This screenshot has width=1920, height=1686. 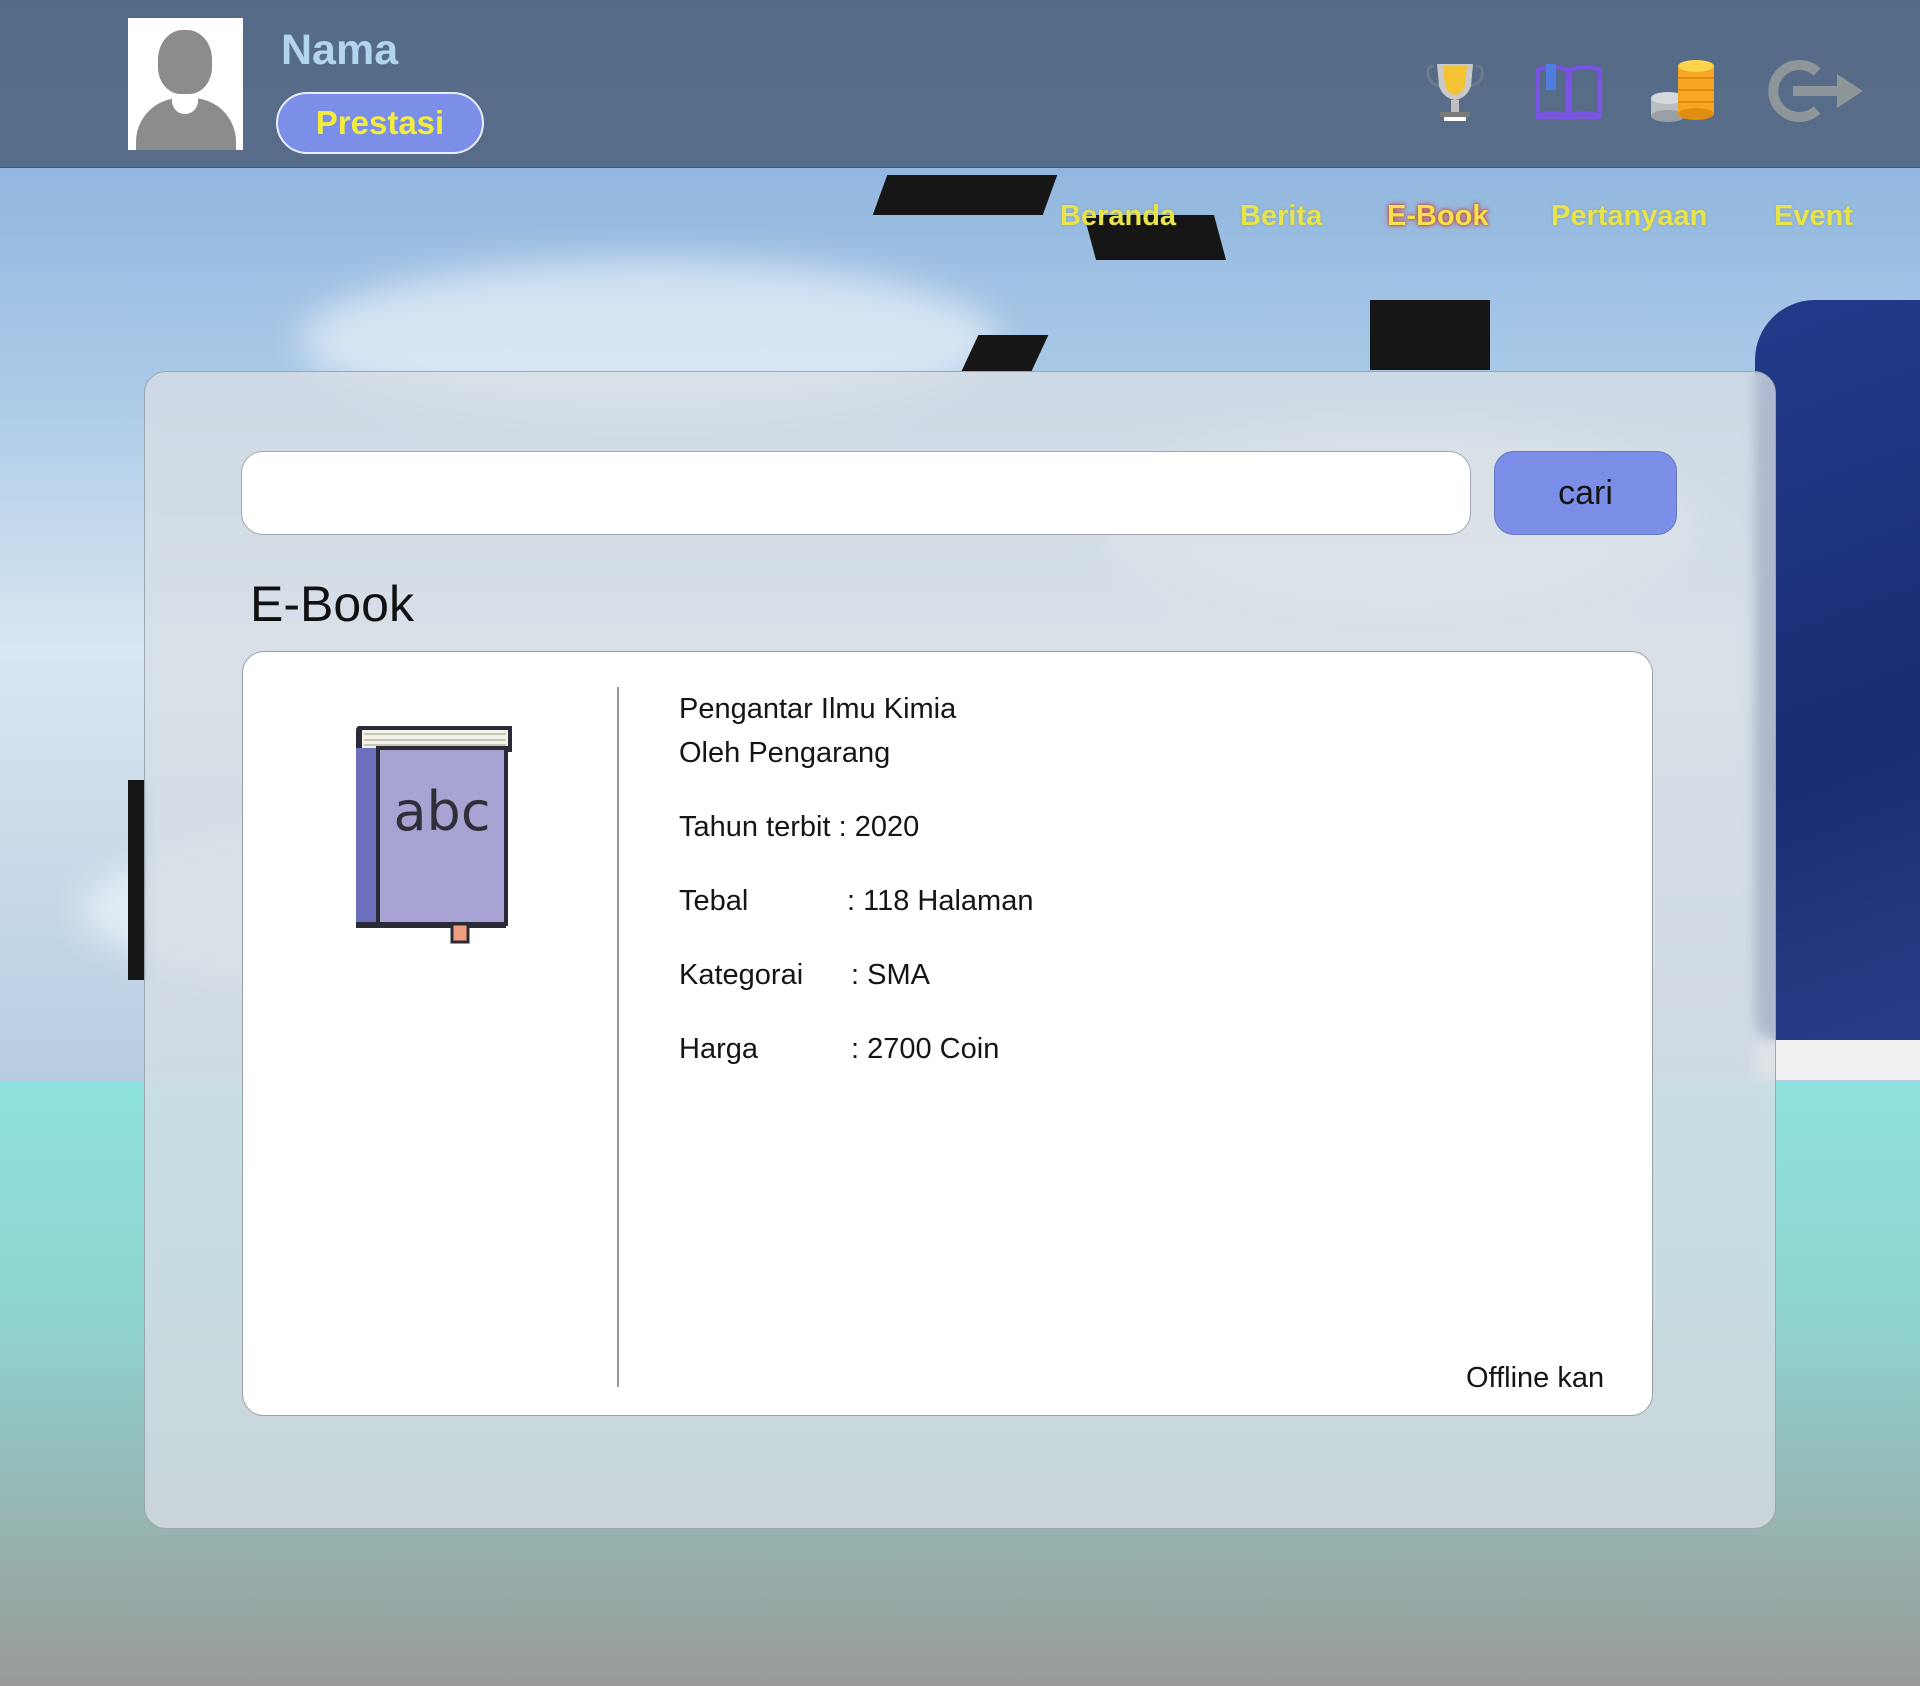 I want to click on ebook-category-label: Kategorai, so click(x=741, y=975).